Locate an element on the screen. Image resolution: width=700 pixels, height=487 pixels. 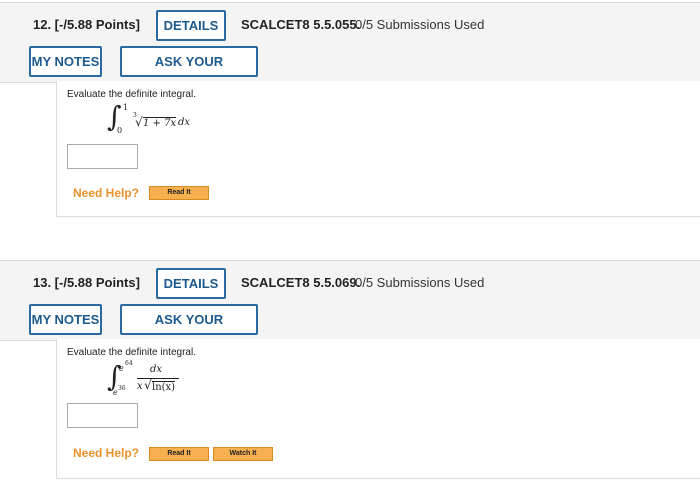
upper-limit-exponent: 64 is located at coordinates (129, 363).